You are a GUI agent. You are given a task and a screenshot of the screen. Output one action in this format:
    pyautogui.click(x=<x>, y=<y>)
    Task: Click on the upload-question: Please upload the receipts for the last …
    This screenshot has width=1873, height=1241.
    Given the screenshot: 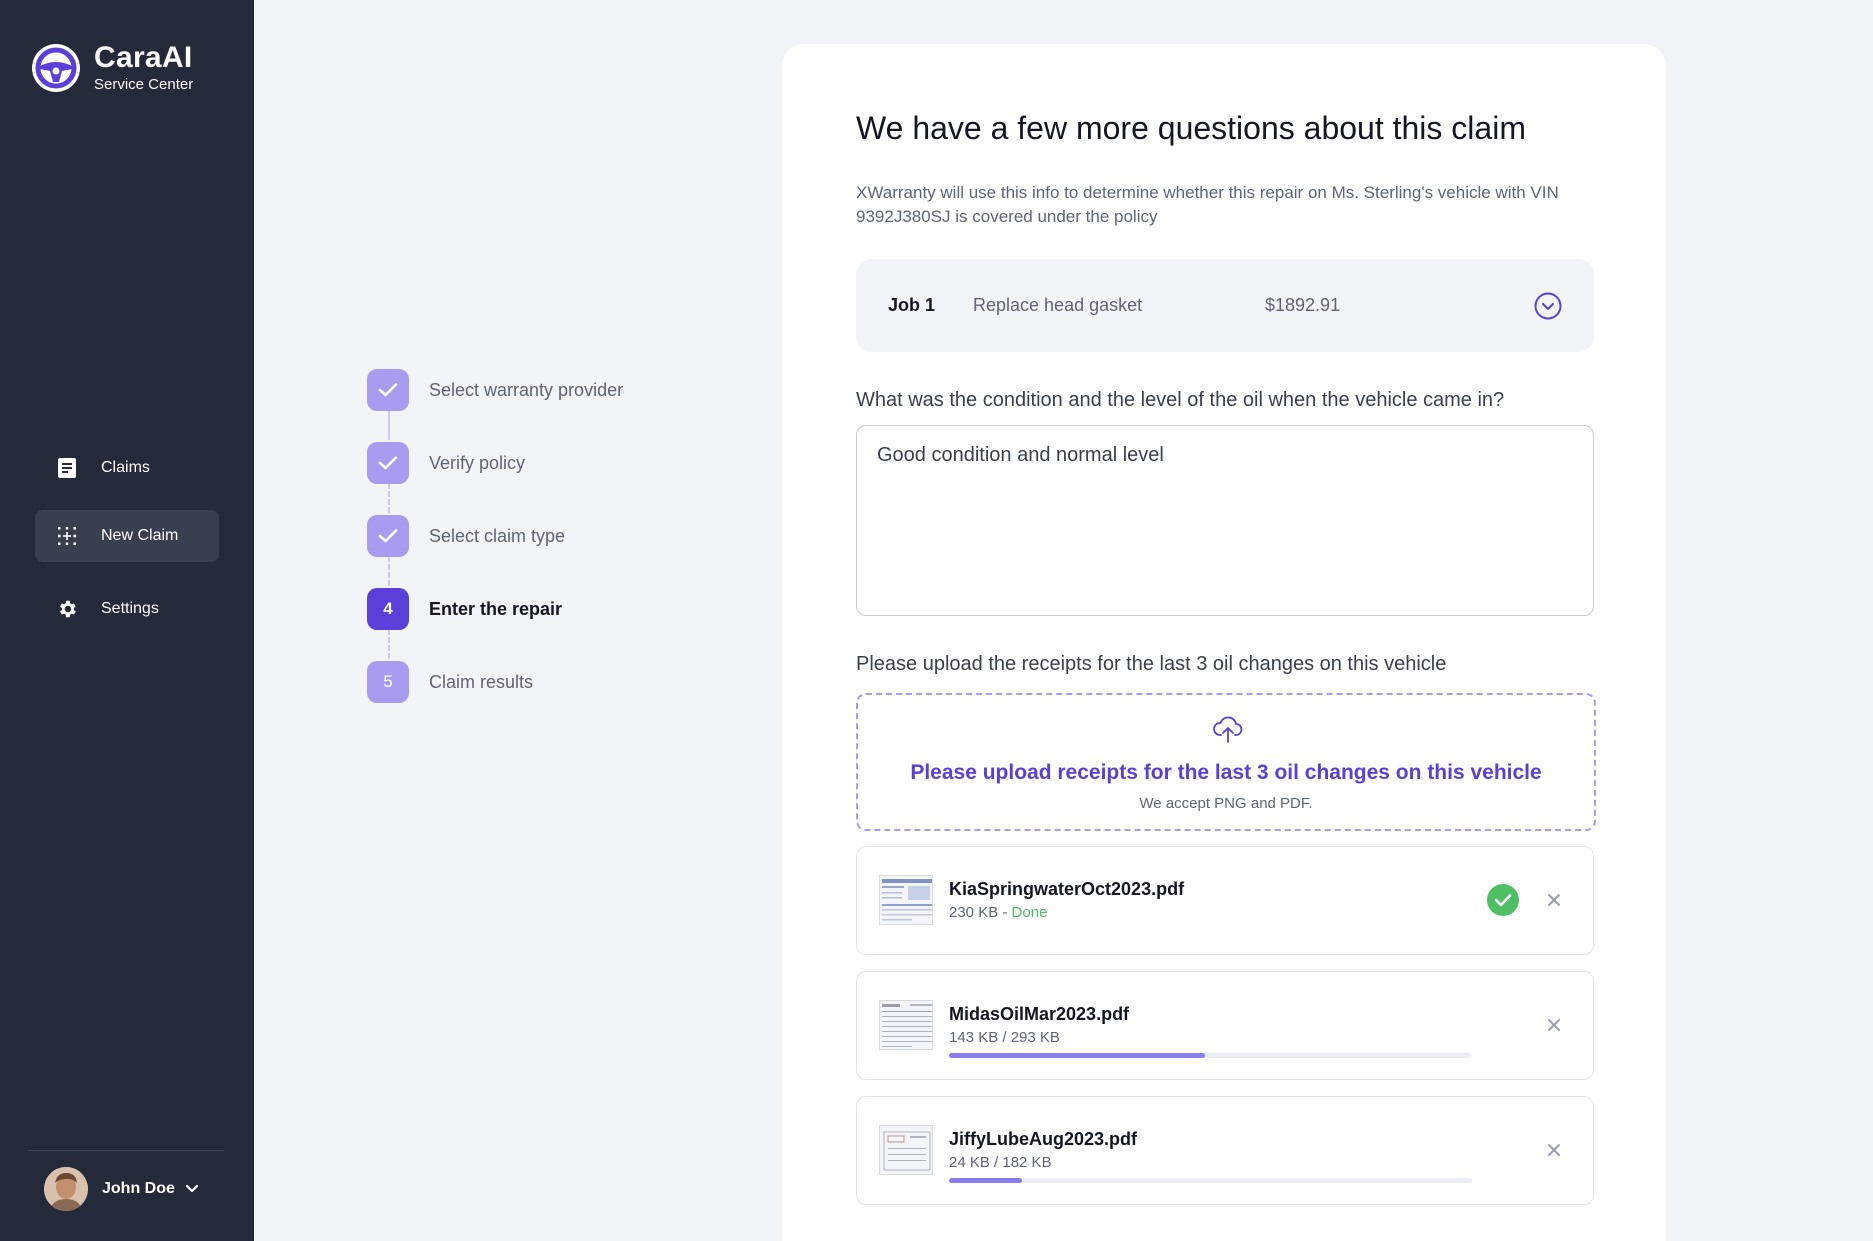 What is the action you would take?
    pyautogui.click(x=1151, y=664)
    